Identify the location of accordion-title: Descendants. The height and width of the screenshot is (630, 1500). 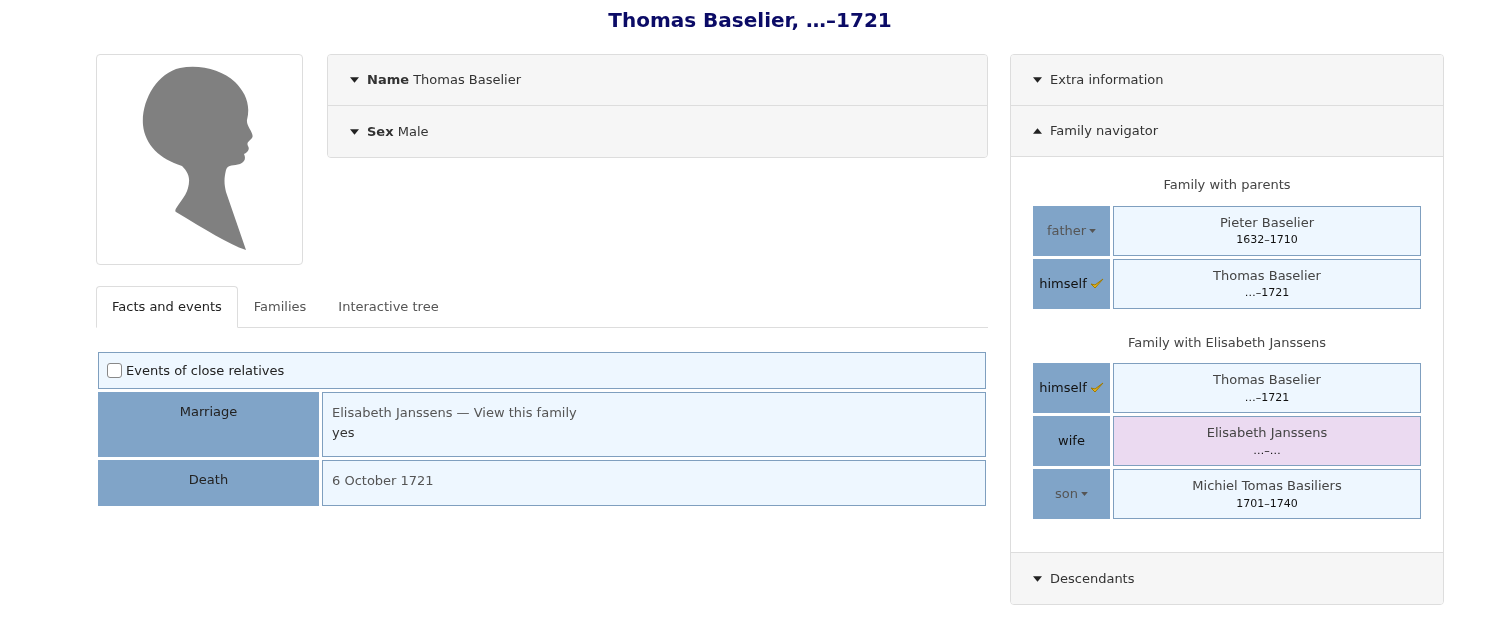
(1092, 578).